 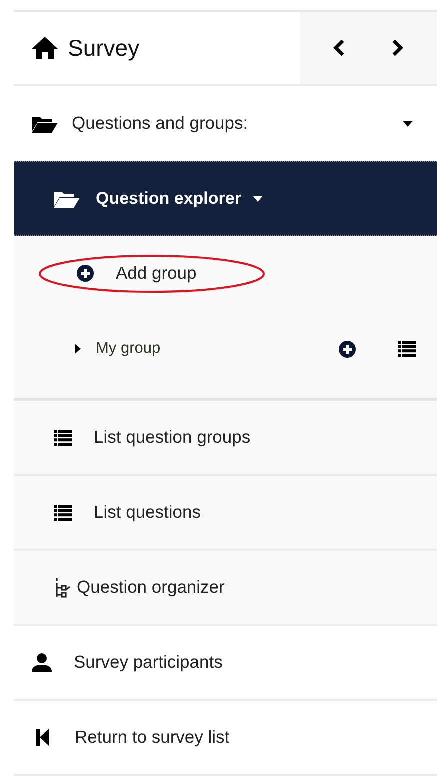 I want to click on step-back-icon, so click(x=42, y=737).